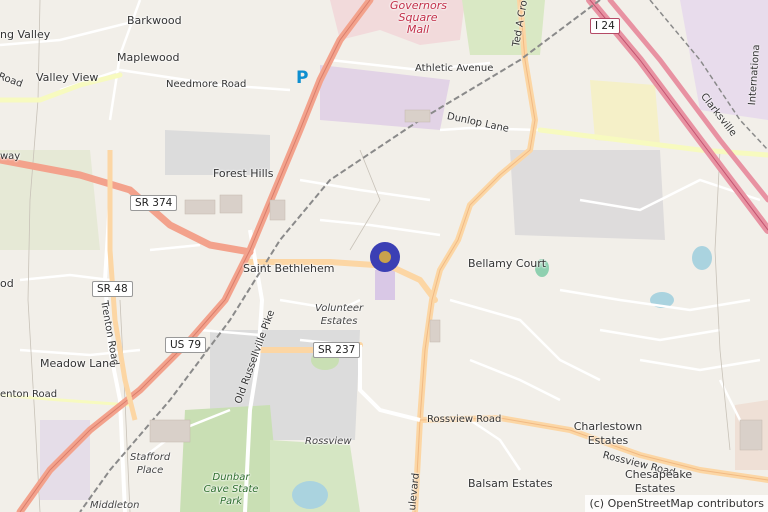 Image resolution: width=768 pixels, height=512 pixels. What do you see at coordinates (25, 34) in the screenshot?
I see `label-spring-valley: ng Valley` at bounding box center [25, 34].